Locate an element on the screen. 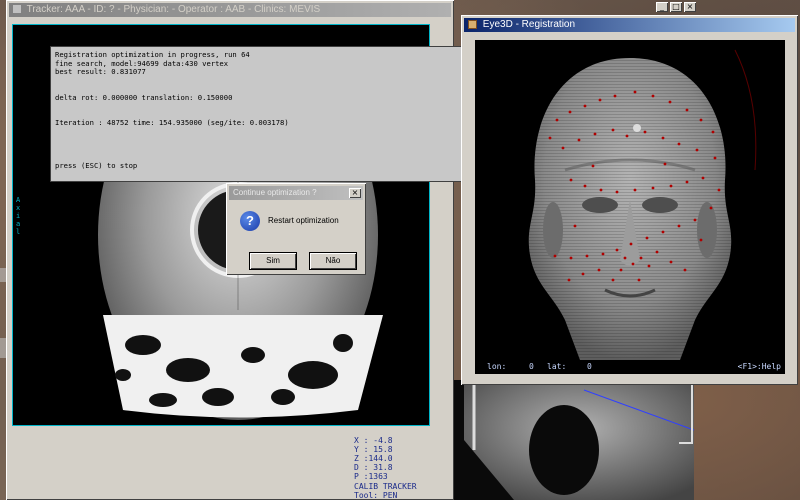  log-line: best result: 0.831077 is located at coordinates (100, 71).